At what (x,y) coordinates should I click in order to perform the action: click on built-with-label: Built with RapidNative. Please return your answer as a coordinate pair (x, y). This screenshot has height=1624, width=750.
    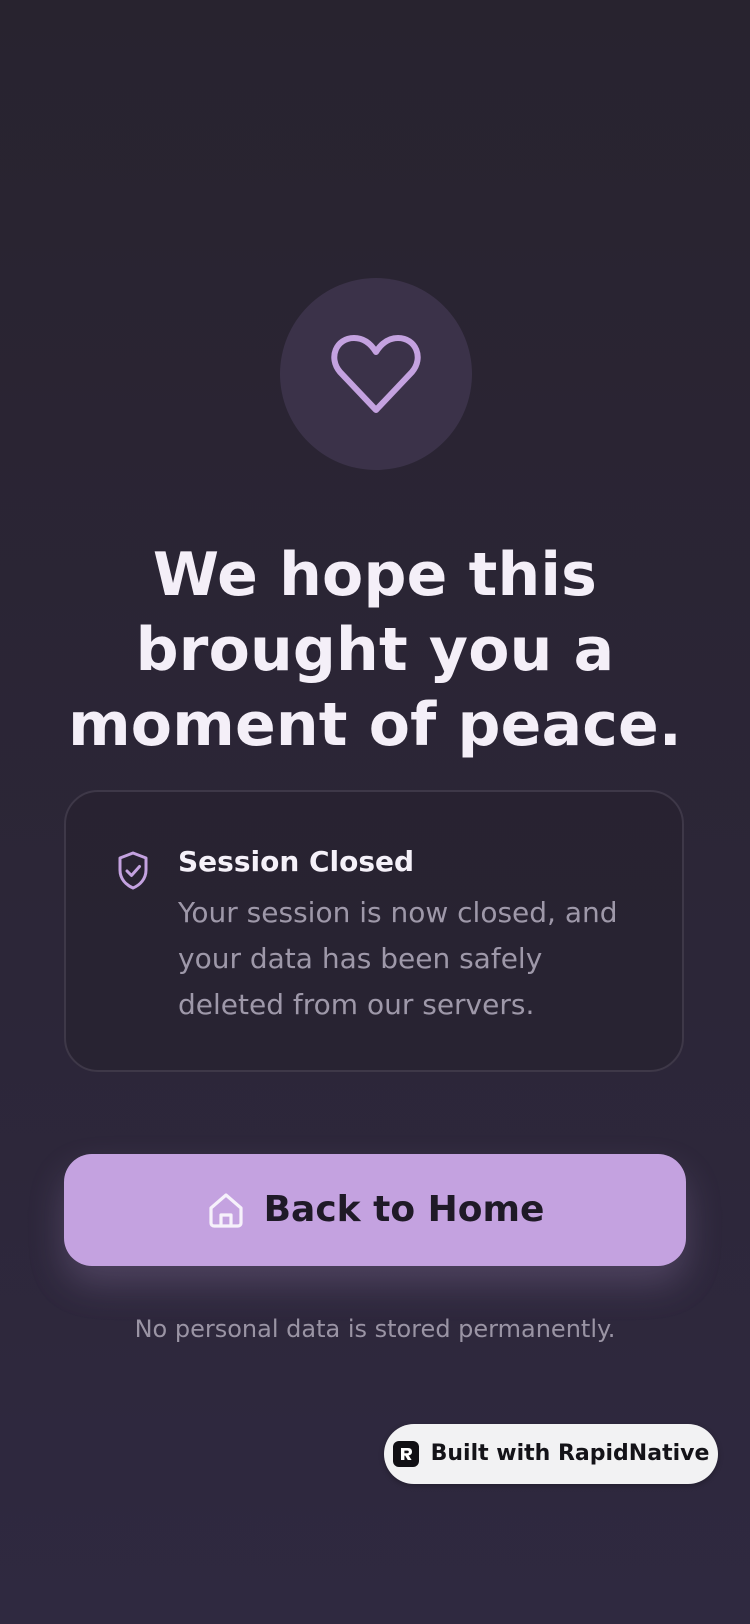
    Looking at the image, I should click on (570, 1453).